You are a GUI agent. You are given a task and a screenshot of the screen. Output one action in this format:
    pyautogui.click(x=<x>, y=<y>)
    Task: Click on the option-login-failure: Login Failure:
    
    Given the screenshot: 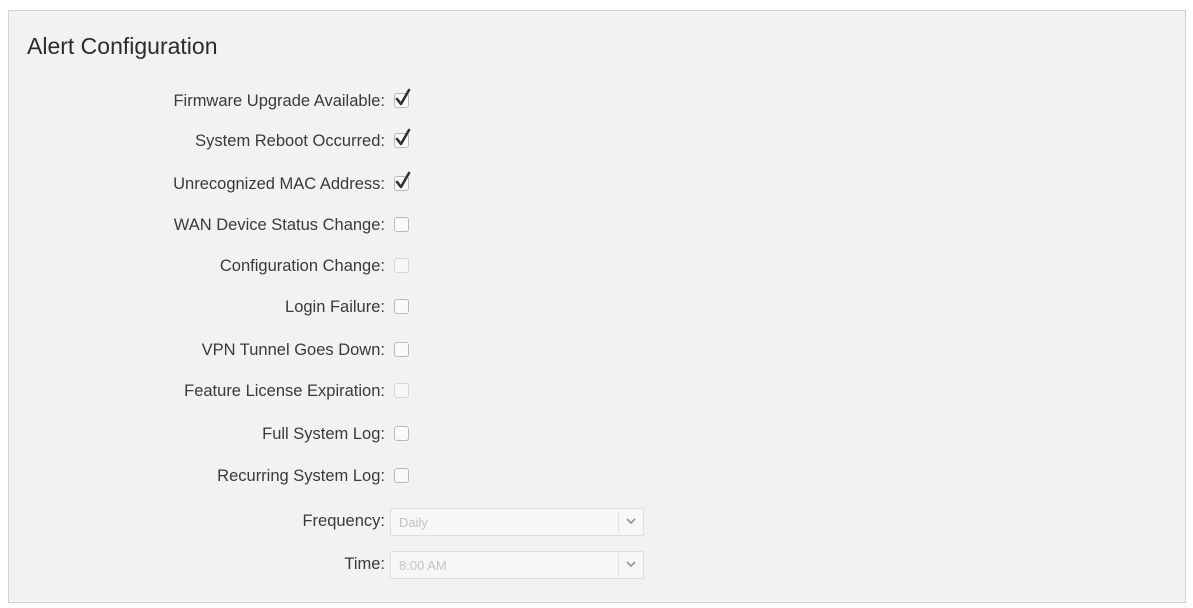 What is the action you would take?
    pyautogui.click(x=359, y=308)
    